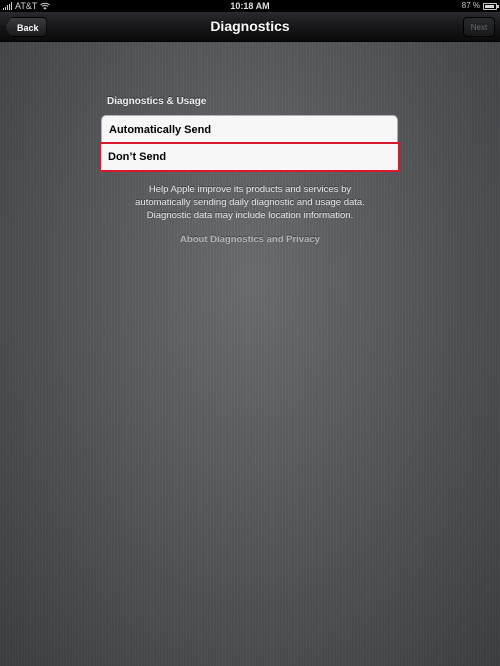 The height and width of the screenshot is (666, 500). Describe the element at coordinates (137, 157) in the screenshot. I see `dont-send-label: Don’t Send` at that location.